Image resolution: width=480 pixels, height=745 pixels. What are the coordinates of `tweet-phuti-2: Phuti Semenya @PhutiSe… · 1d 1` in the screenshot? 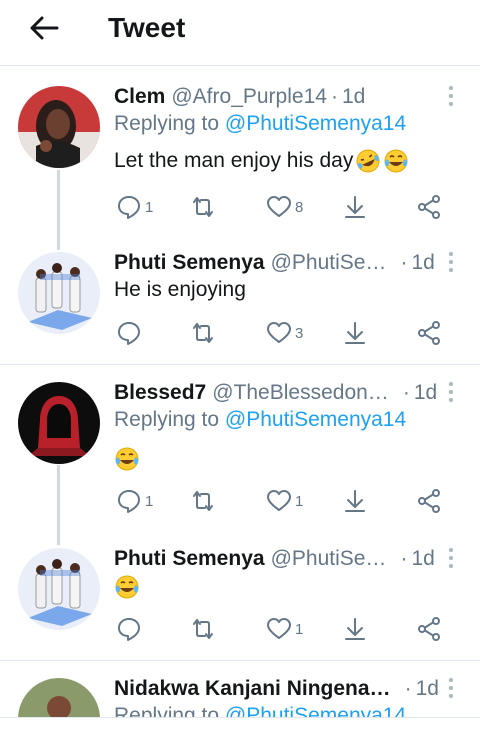 It's located at (240, 599).